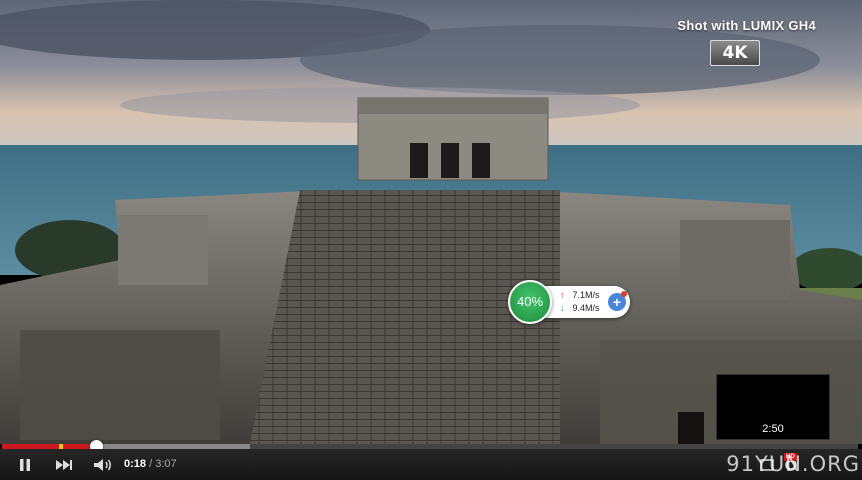 The image size is (862, 480). Describe the element at coordinates (586, 295) in the screenshot. I see `upload-speed: 7.1M/s` at that location.